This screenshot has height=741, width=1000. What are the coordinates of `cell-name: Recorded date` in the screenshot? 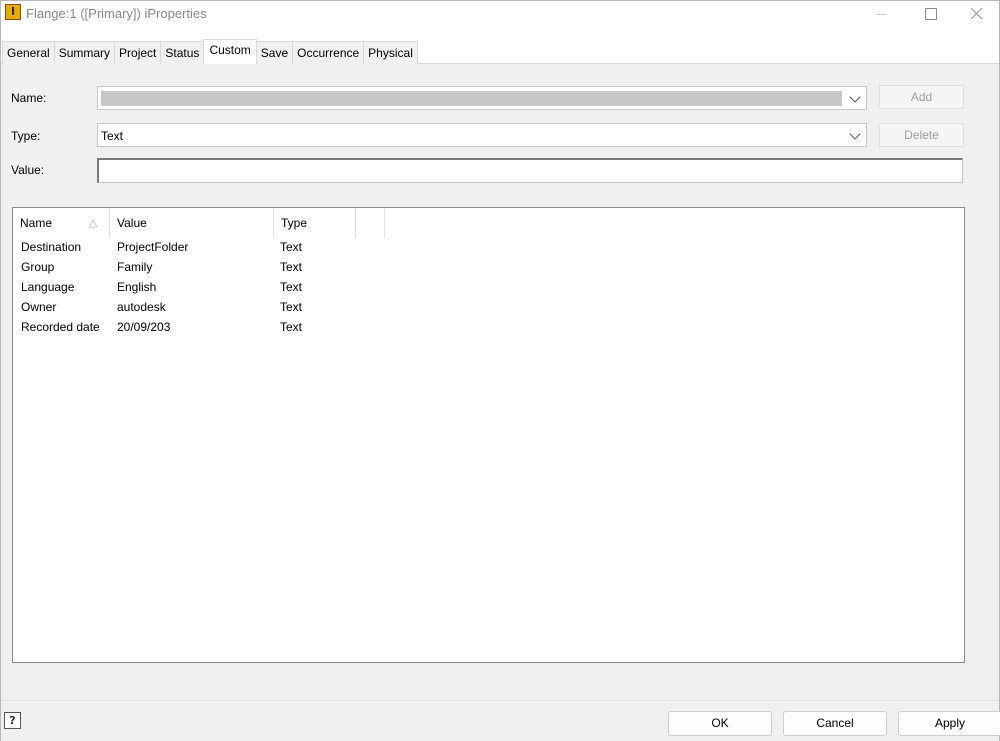 It's located at (60, 327).